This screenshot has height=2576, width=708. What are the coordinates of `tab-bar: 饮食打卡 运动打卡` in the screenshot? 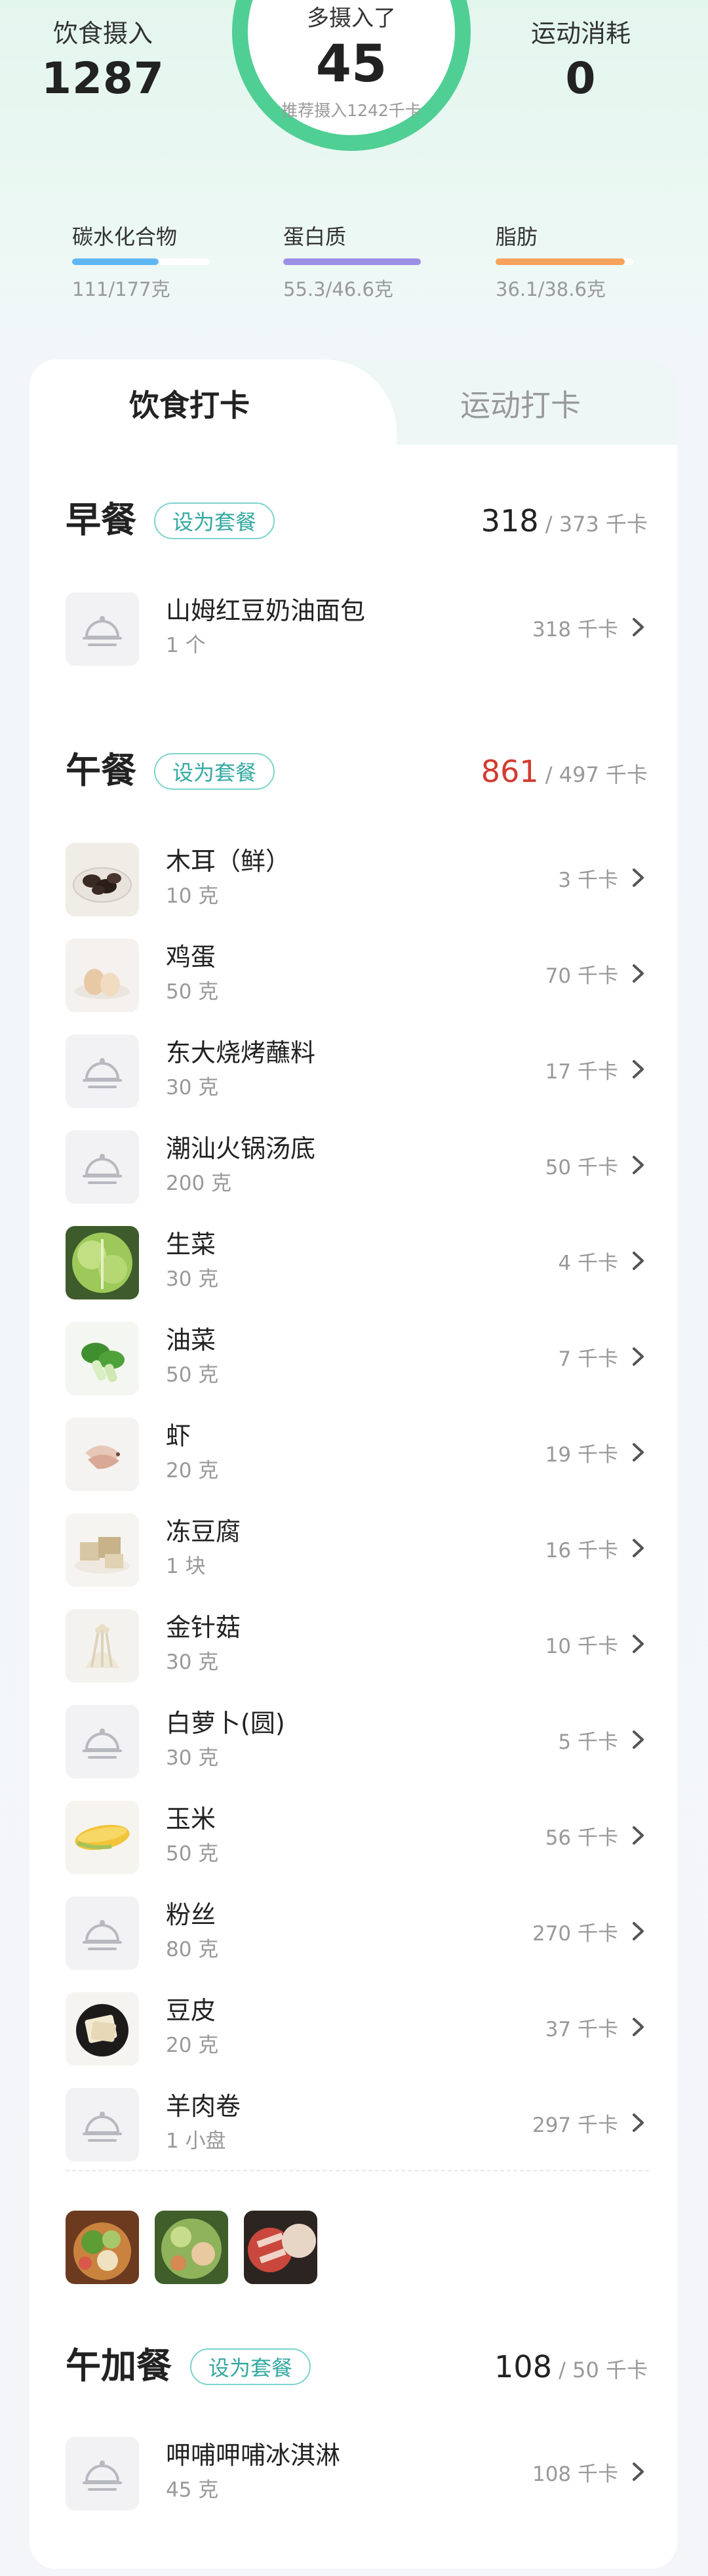 It's located at (353, 405).